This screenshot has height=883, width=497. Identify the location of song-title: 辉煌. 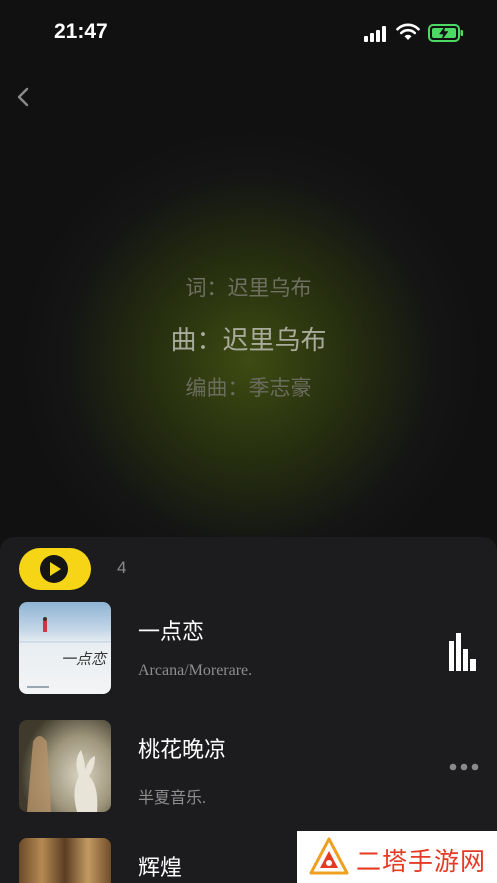
(160, 866).